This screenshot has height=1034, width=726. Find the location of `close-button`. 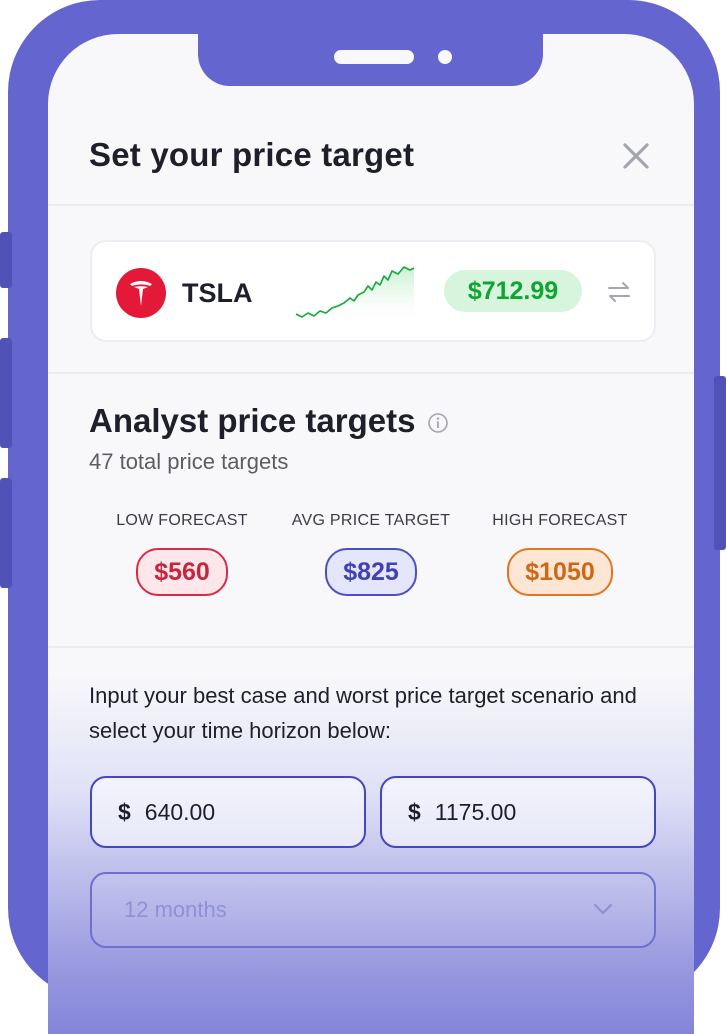

close-button is located at coordinates (636, 156).